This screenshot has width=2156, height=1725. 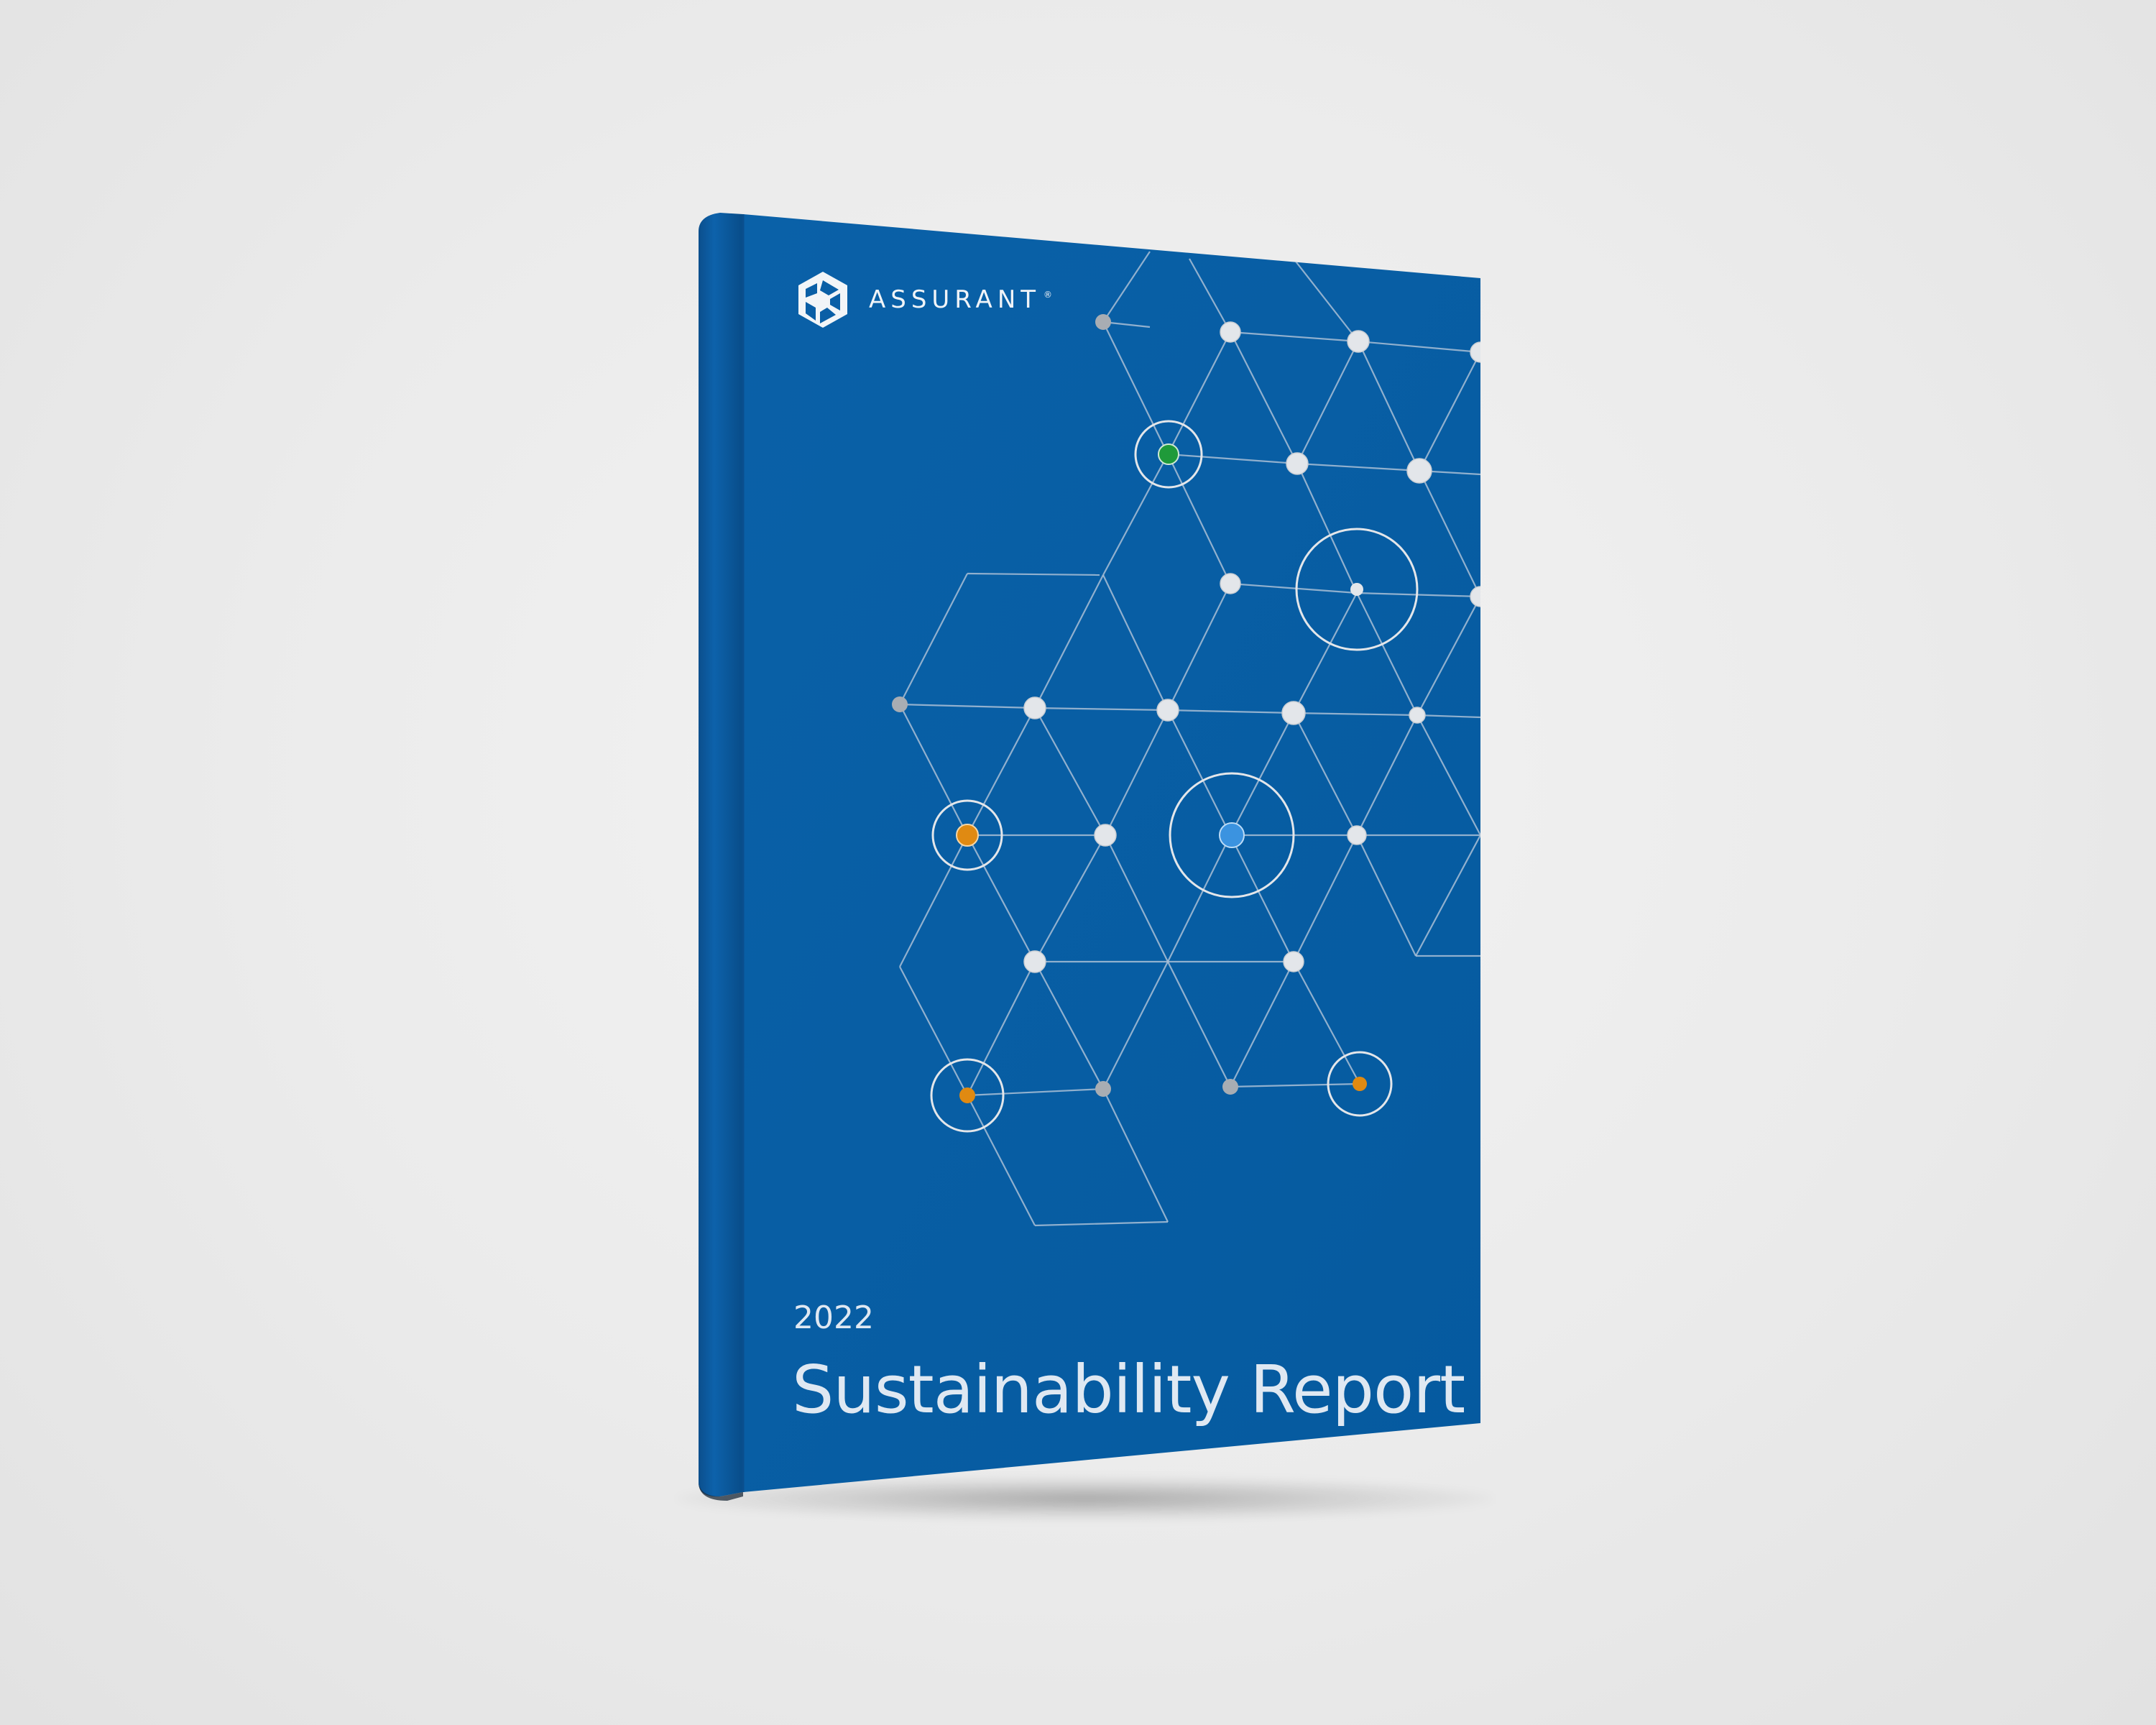 What do you see at coordinates (822, 300) in the screenshot?
I see `assurant-logo-icon` at bounding box center [822, 300].